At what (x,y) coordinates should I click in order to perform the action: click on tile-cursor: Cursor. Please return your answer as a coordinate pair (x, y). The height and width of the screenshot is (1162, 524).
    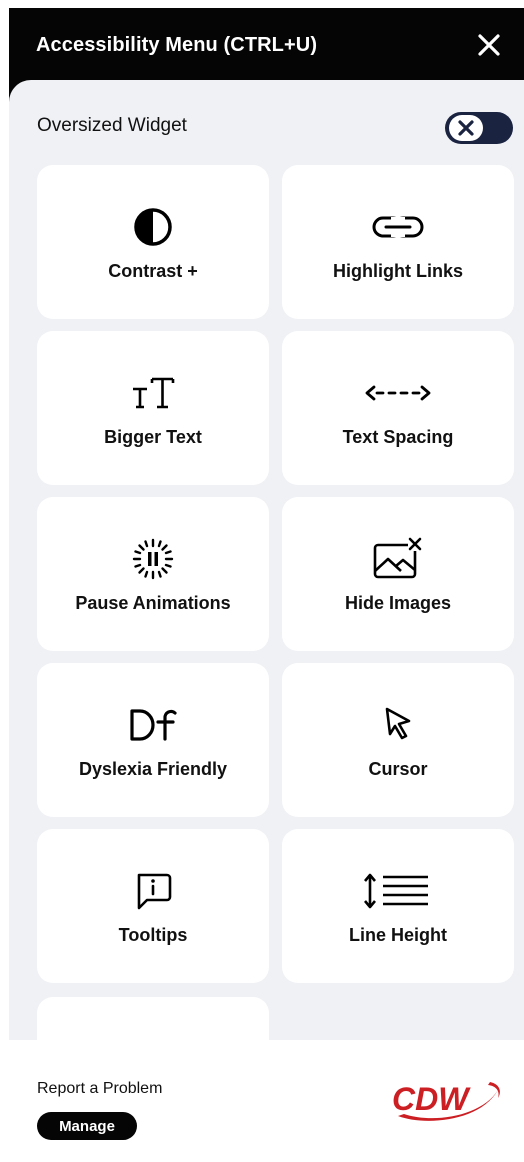
    Looking at the image, I should click on (398, 740).